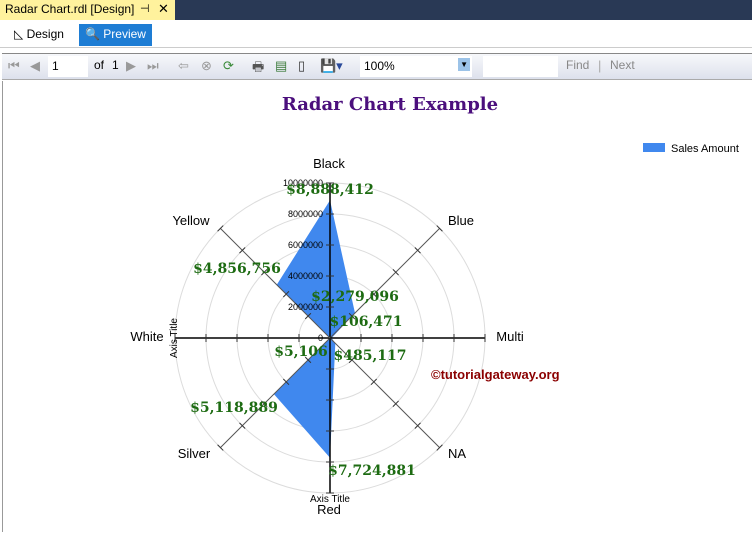 The image size is (752, 535). What do you see at coordinates (305, 245) in the screenshot?
I see `y-tick-label: 6000000` at bounding box center [305, 245].